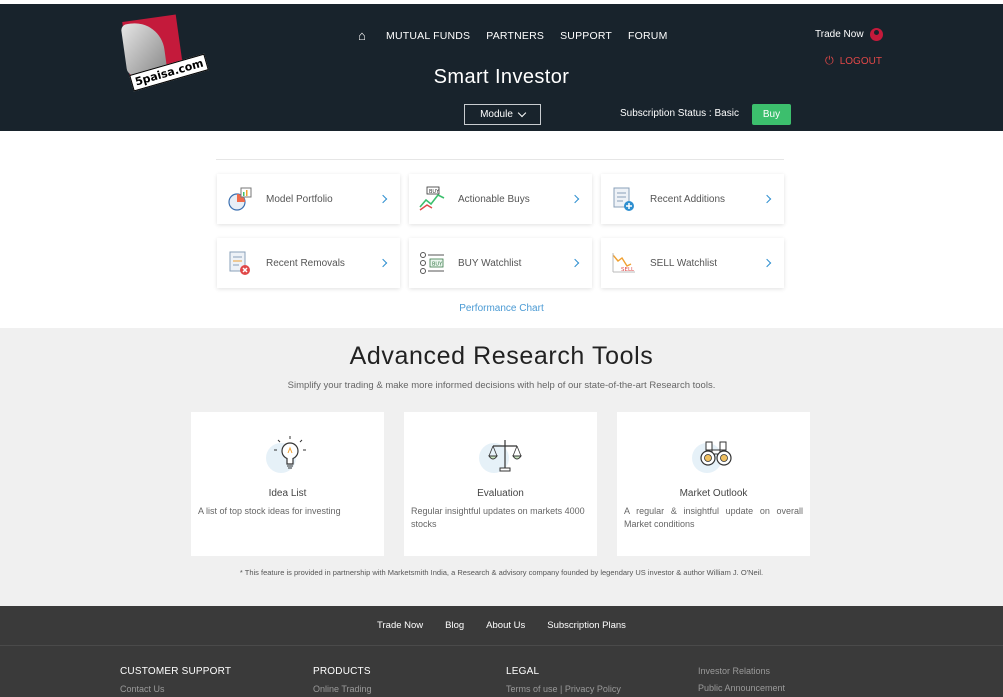 The width and height of the screenshot is (1003, 697). Describe the element at coordinates (741, 671) in the screenshot. I see `footer-link-investor-relations: Investor Relations` at that location.